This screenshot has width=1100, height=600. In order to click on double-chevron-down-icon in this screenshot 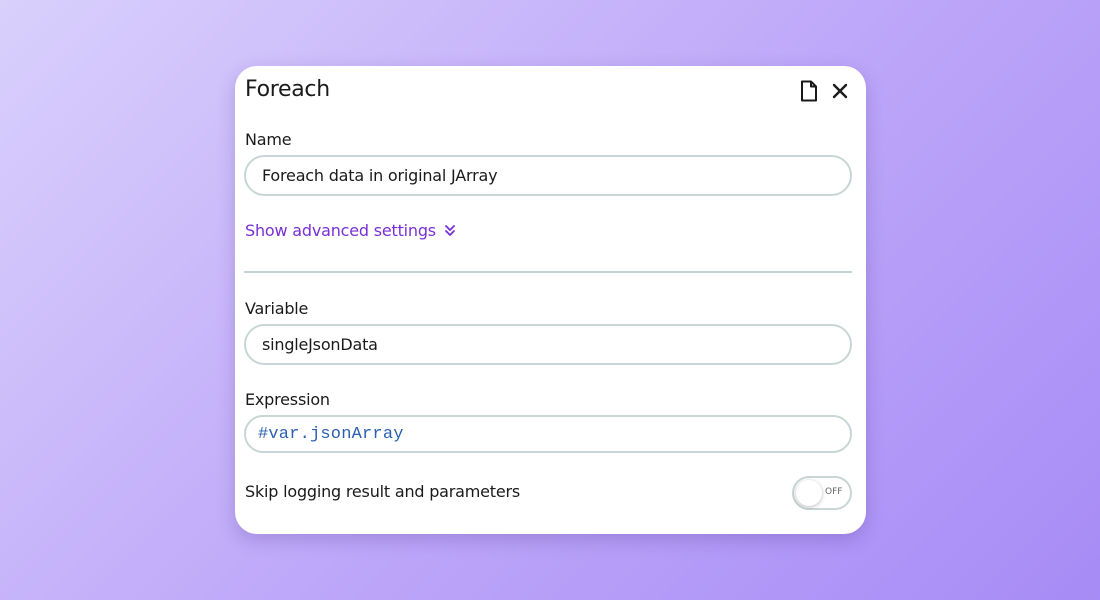, I will do `click(450, 230)`.